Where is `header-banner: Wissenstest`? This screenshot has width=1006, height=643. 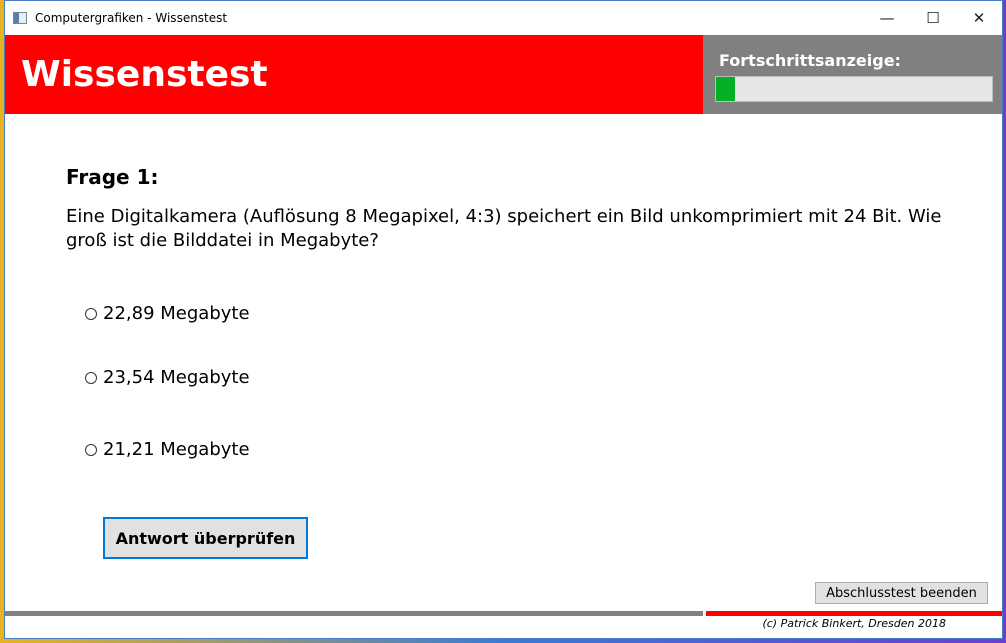
header-banner: Wissenstest is located at coordinates (354, 74).